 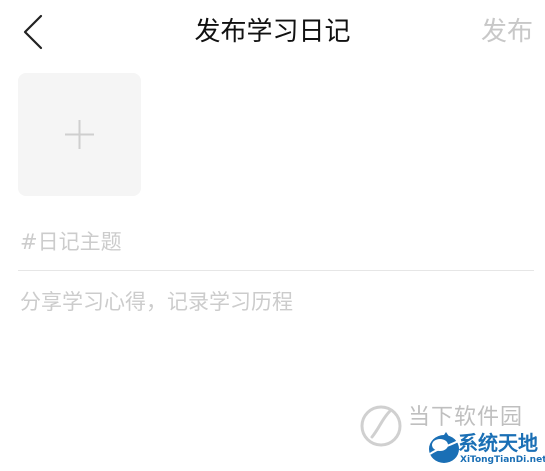 I want to click on add-photo-button, so click(x=79, y=134).